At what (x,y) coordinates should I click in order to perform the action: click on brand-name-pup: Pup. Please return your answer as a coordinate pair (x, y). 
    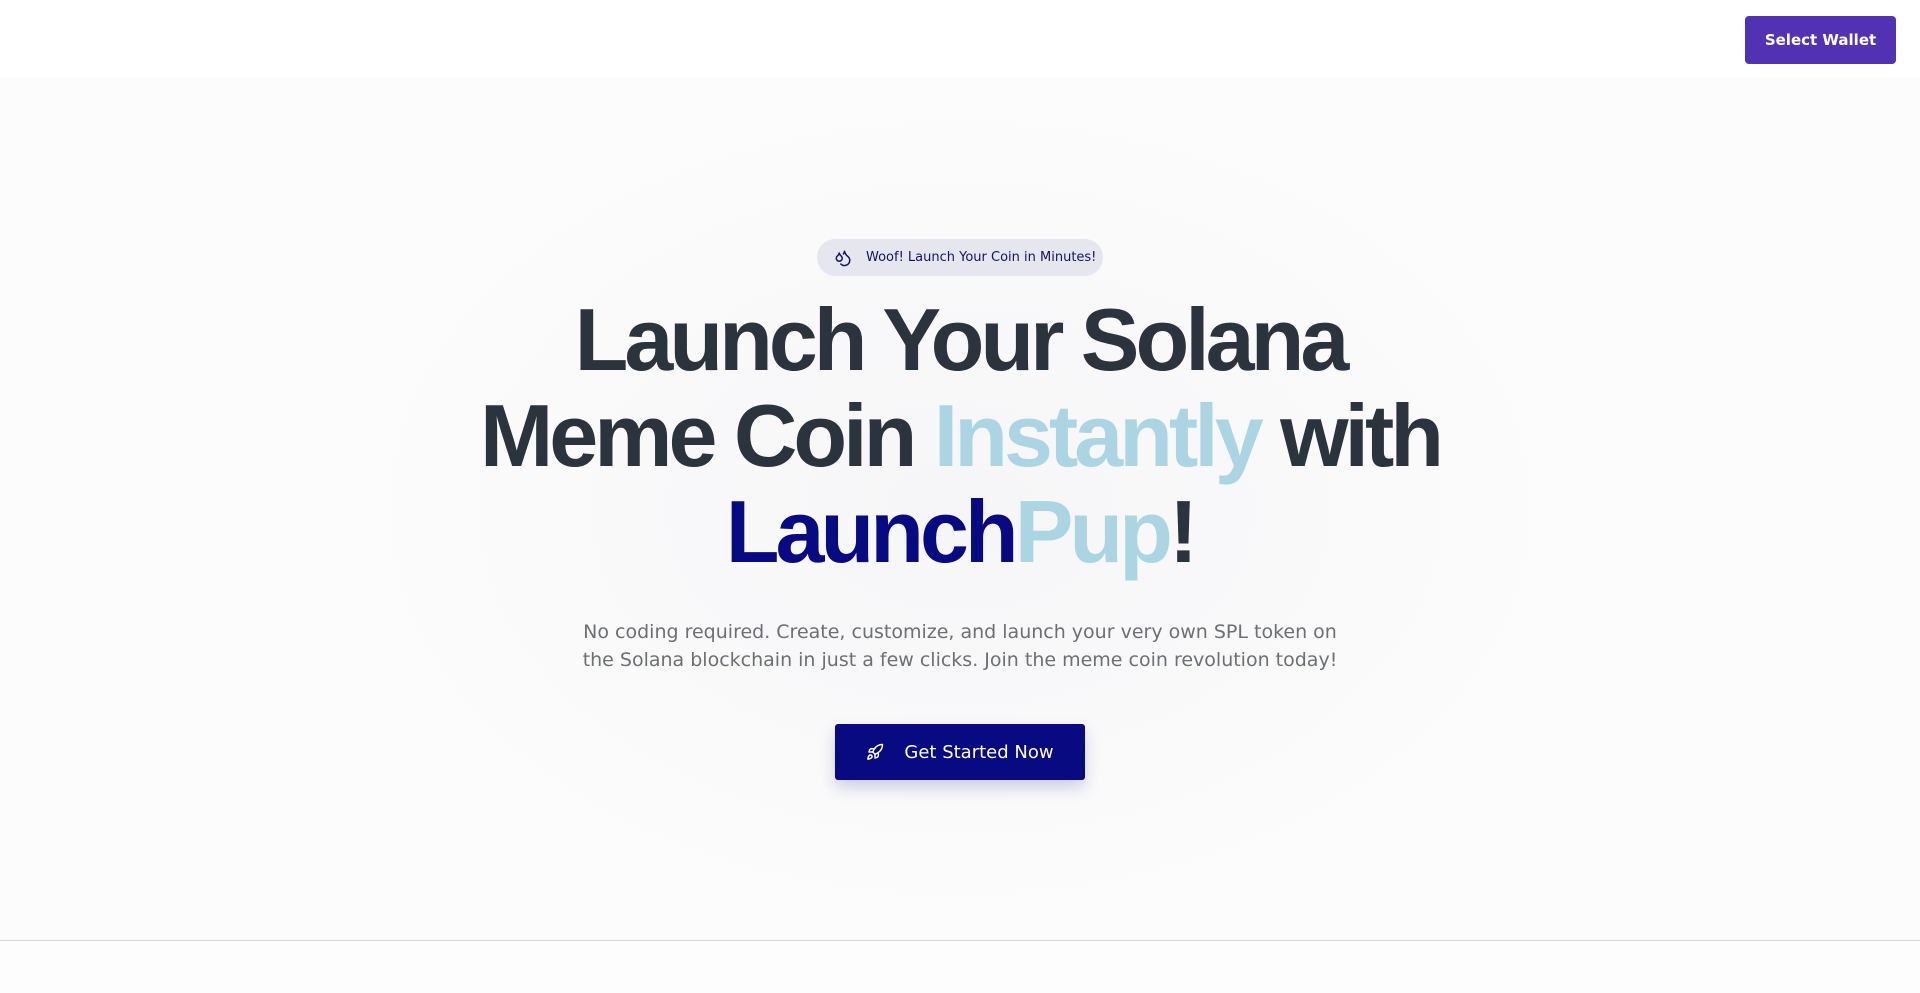
    Looking at the image, I should click on (1093, 531).